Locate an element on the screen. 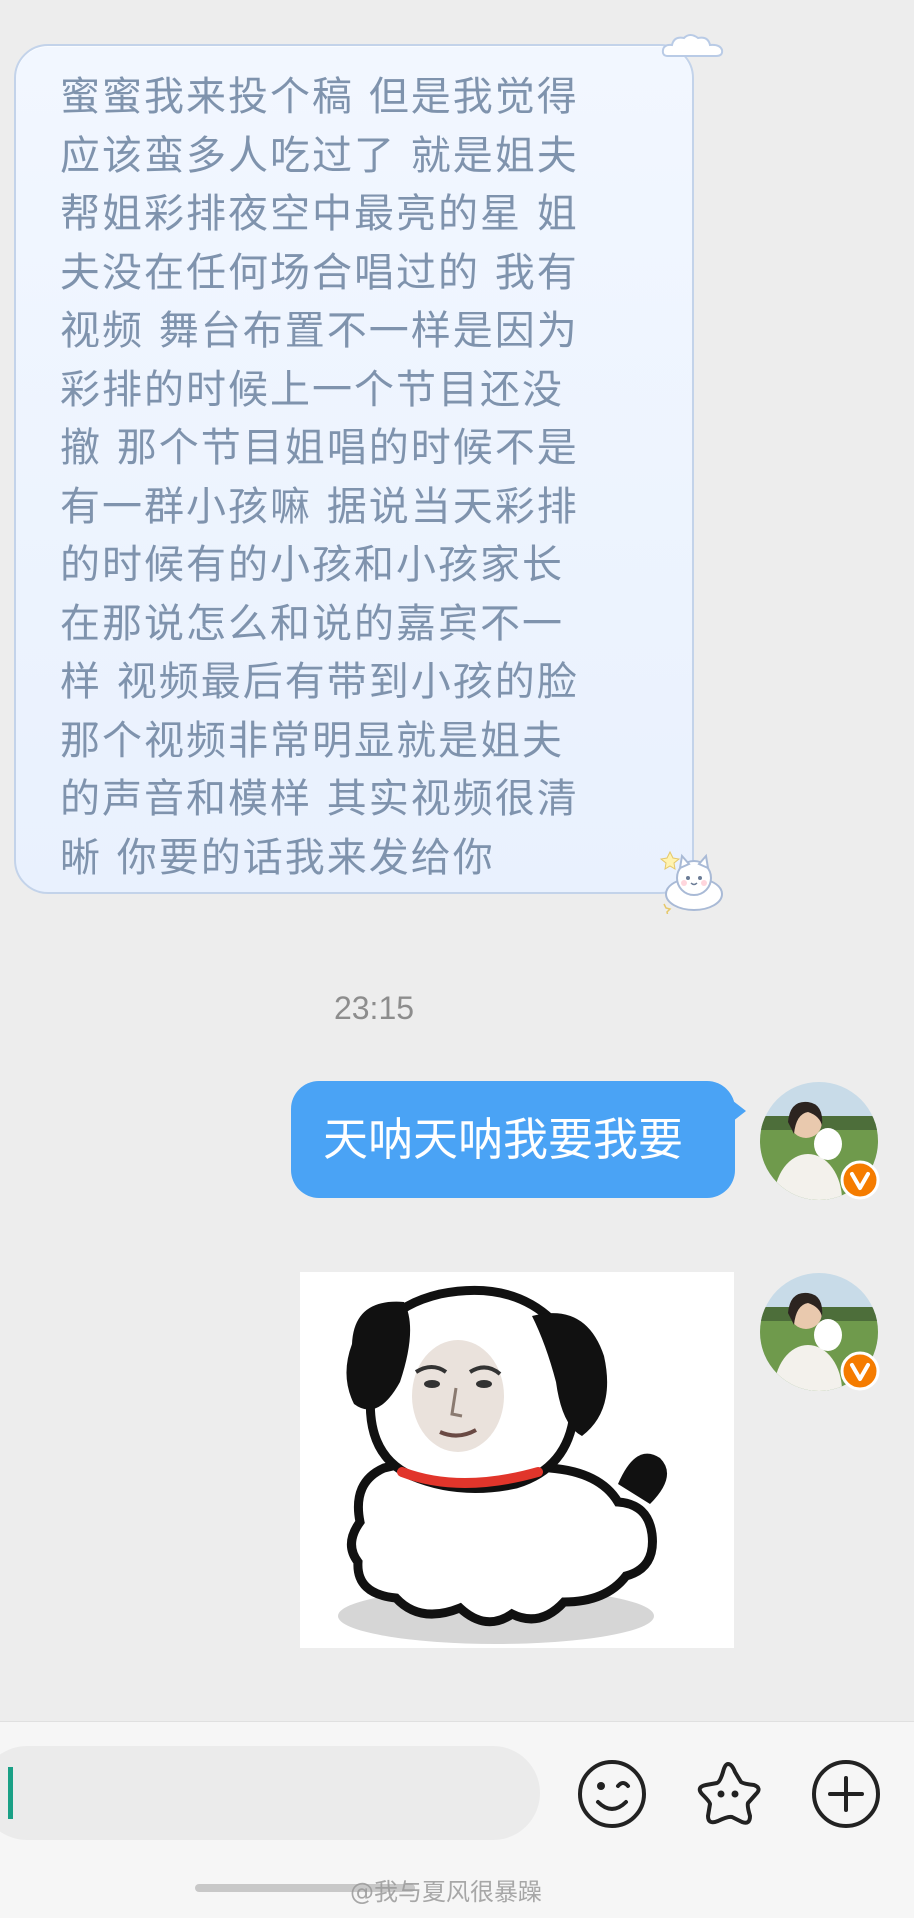 This screenshot has height=1918, width=914. outgoing-message-bubble: 天呐天呐我要我要 is located at coordinates (513, 1139).